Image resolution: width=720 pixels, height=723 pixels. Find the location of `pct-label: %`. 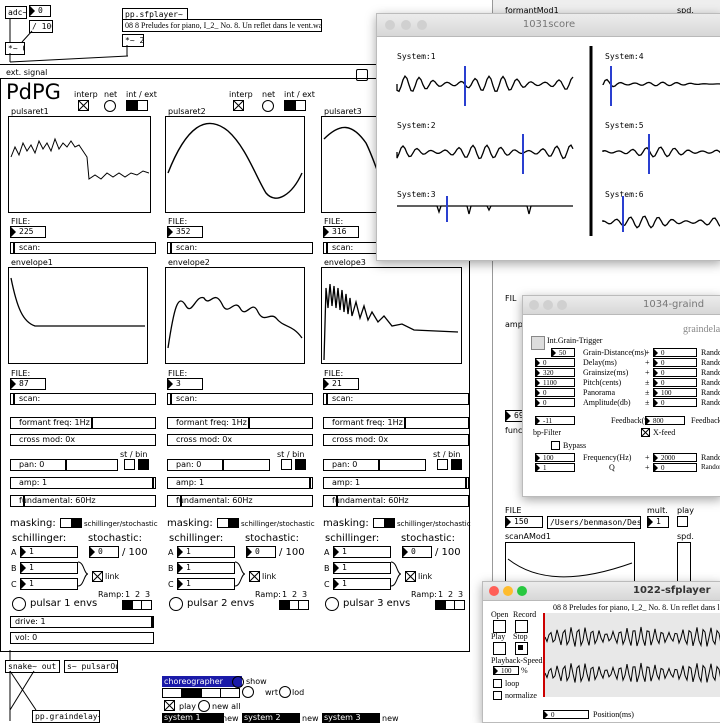

pct-label: % is located at coordinates (524, 670).